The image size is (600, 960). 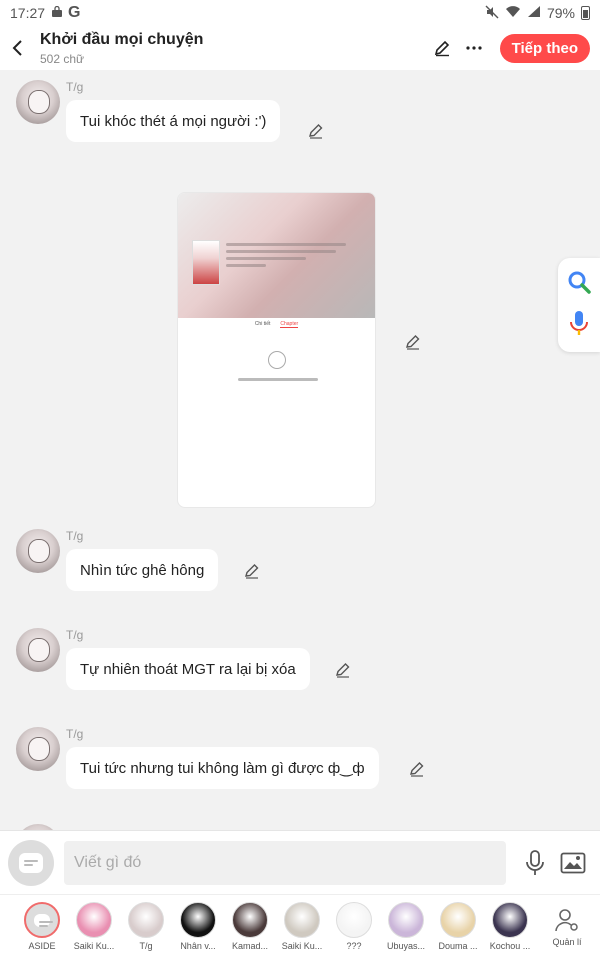 I want to click on image-icon, so click(x=573, y=862).